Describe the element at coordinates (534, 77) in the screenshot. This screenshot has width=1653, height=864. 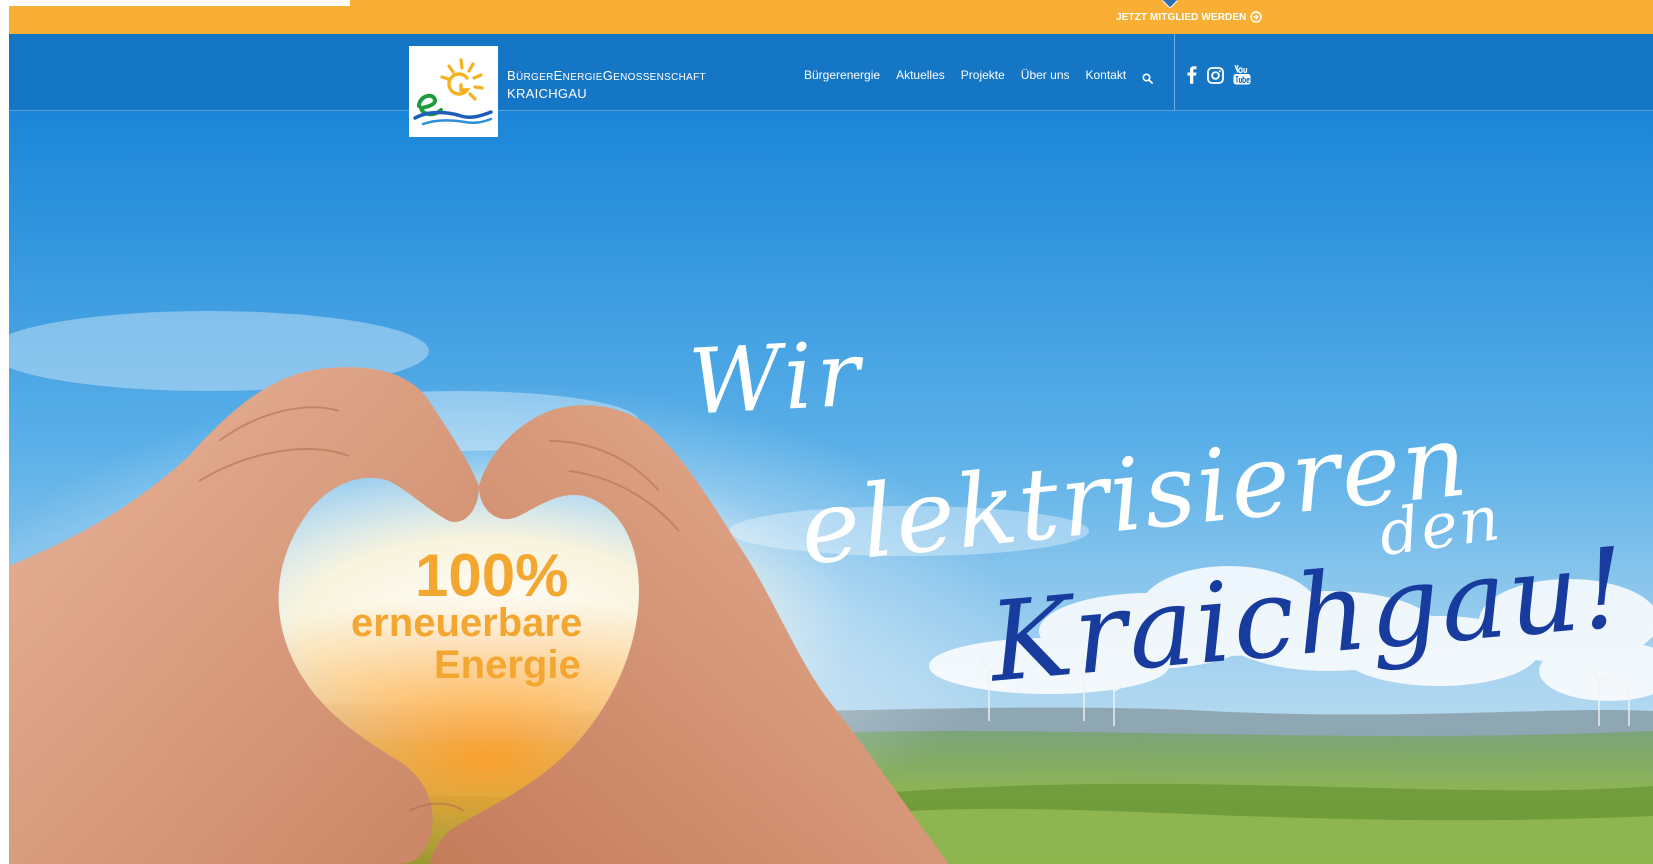
I see `brand-part: ÜRGER` at that location.